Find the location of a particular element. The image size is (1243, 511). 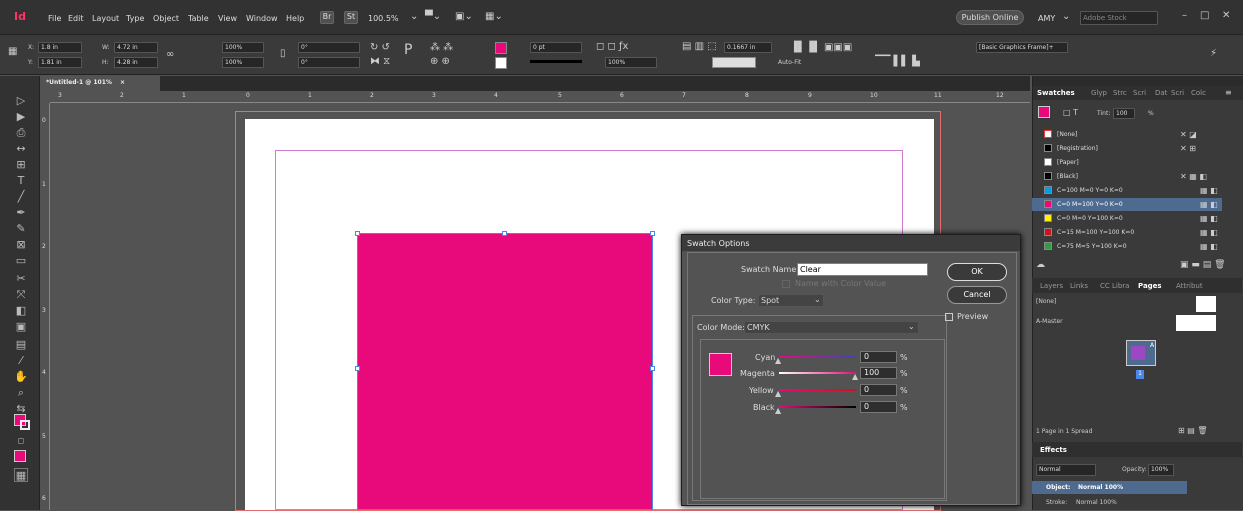

menu-file: File is located at coordinates (54, 18).